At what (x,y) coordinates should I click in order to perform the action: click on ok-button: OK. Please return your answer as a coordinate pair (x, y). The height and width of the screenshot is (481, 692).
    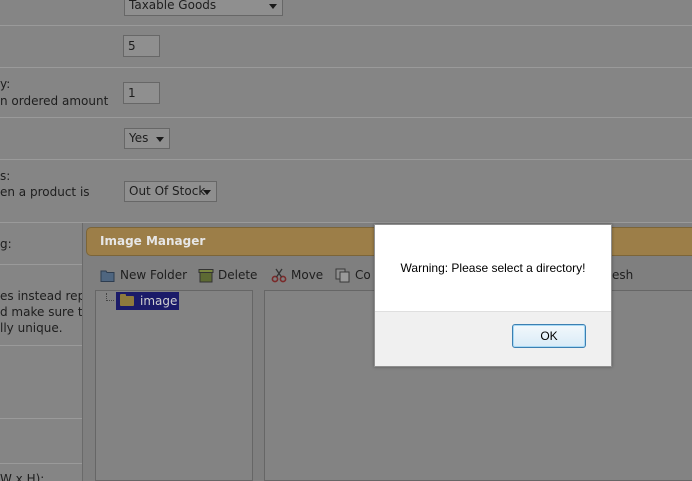
    Looking at the image, I should click on (549, 336).